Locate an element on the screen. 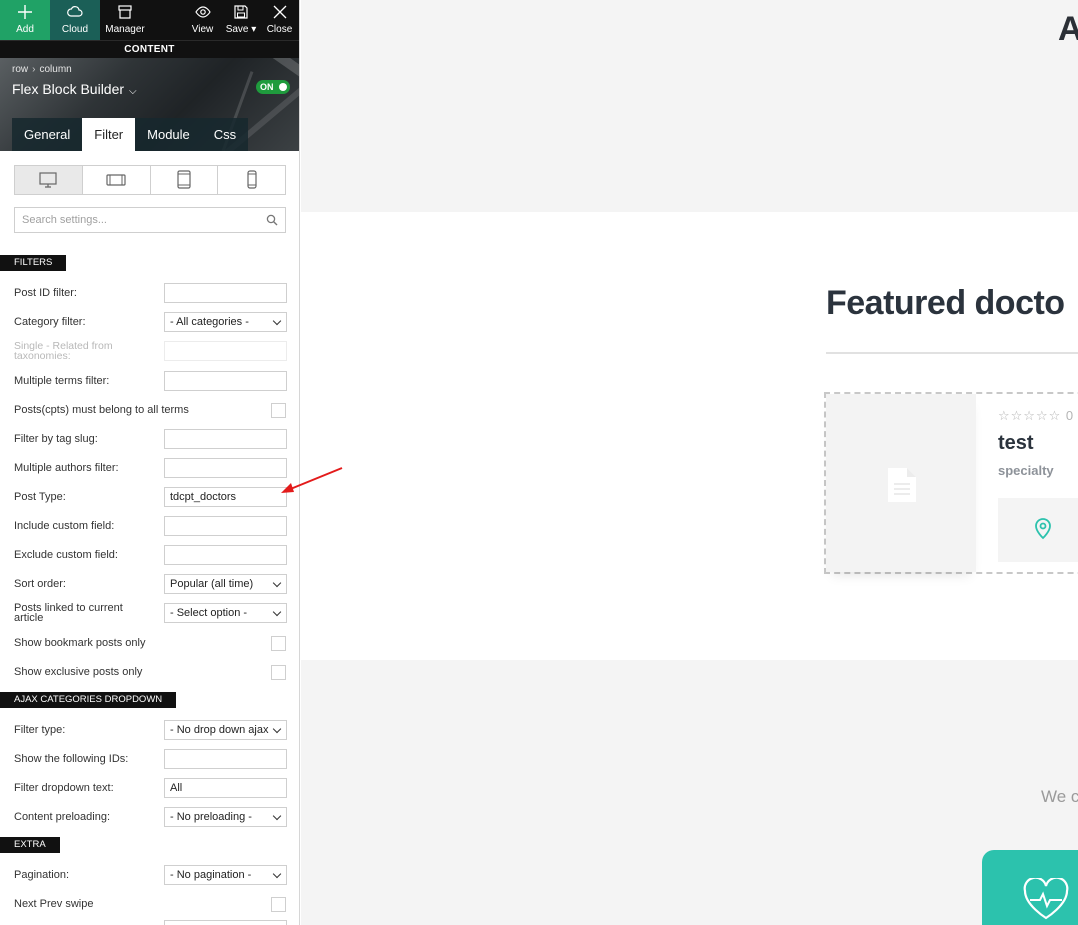 The height and width of the screenshot is (925, 1078). must-belong-checkbox is located at coordinates (278, 410).